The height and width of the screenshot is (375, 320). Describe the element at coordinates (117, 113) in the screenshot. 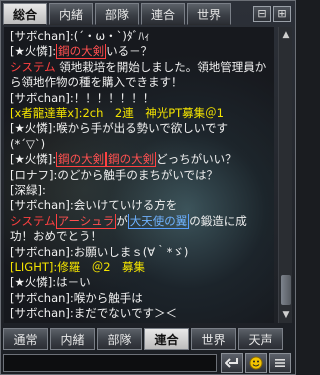

I see `chat-text: [x者龍達華x]:2ch 2連 神光PT募集＠1` at that location.